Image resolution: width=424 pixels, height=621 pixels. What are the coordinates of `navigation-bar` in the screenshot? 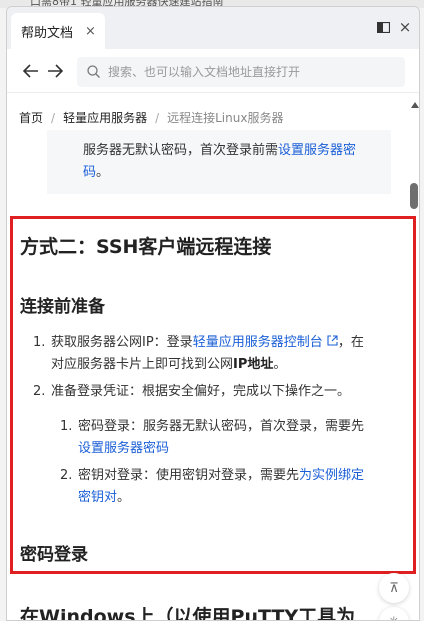 It's located at (213, 71).